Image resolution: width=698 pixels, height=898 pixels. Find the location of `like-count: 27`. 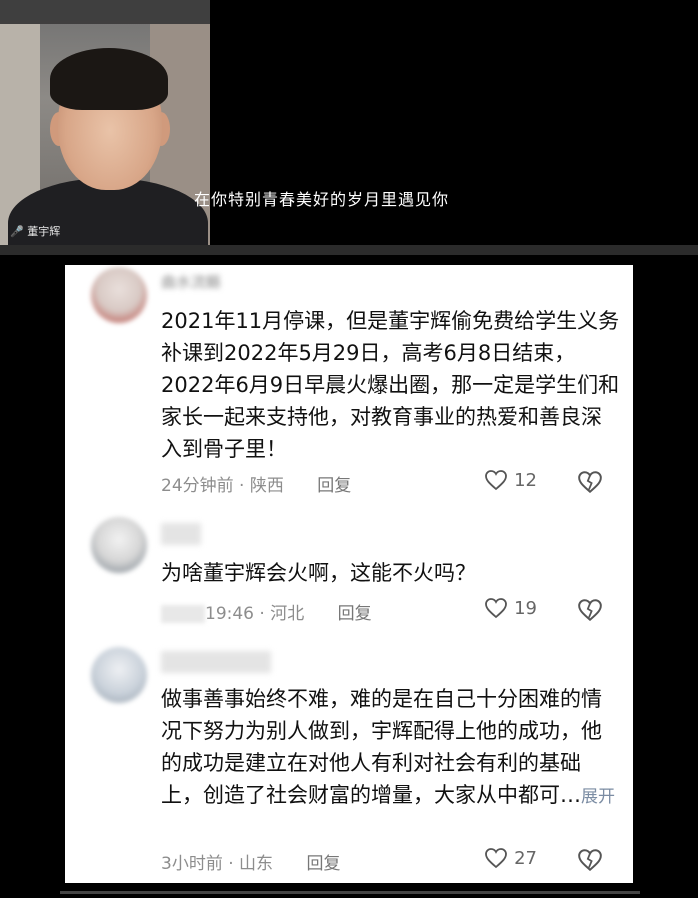

like-count: 27 is located at coordinates (525, 858).